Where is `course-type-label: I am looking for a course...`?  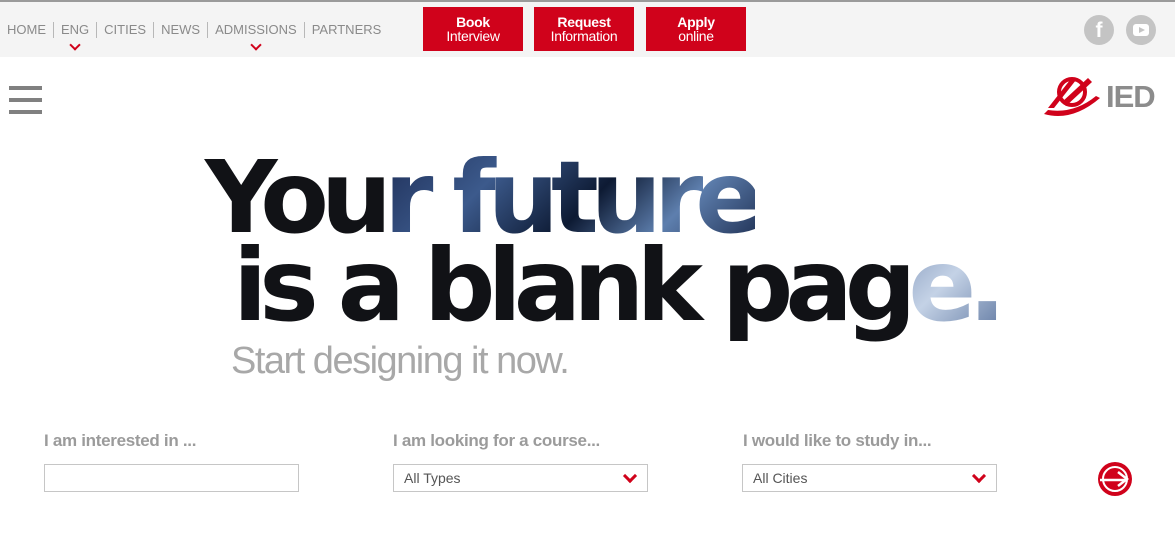
course-type-label: I am looking for a course... is located at coordinates (496, 440).